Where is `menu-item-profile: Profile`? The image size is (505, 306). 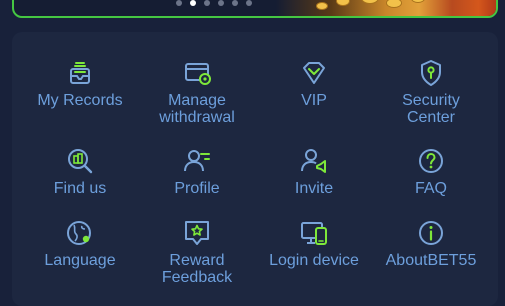
menu-item-profile: Profile is located at coordinates (197, 171).